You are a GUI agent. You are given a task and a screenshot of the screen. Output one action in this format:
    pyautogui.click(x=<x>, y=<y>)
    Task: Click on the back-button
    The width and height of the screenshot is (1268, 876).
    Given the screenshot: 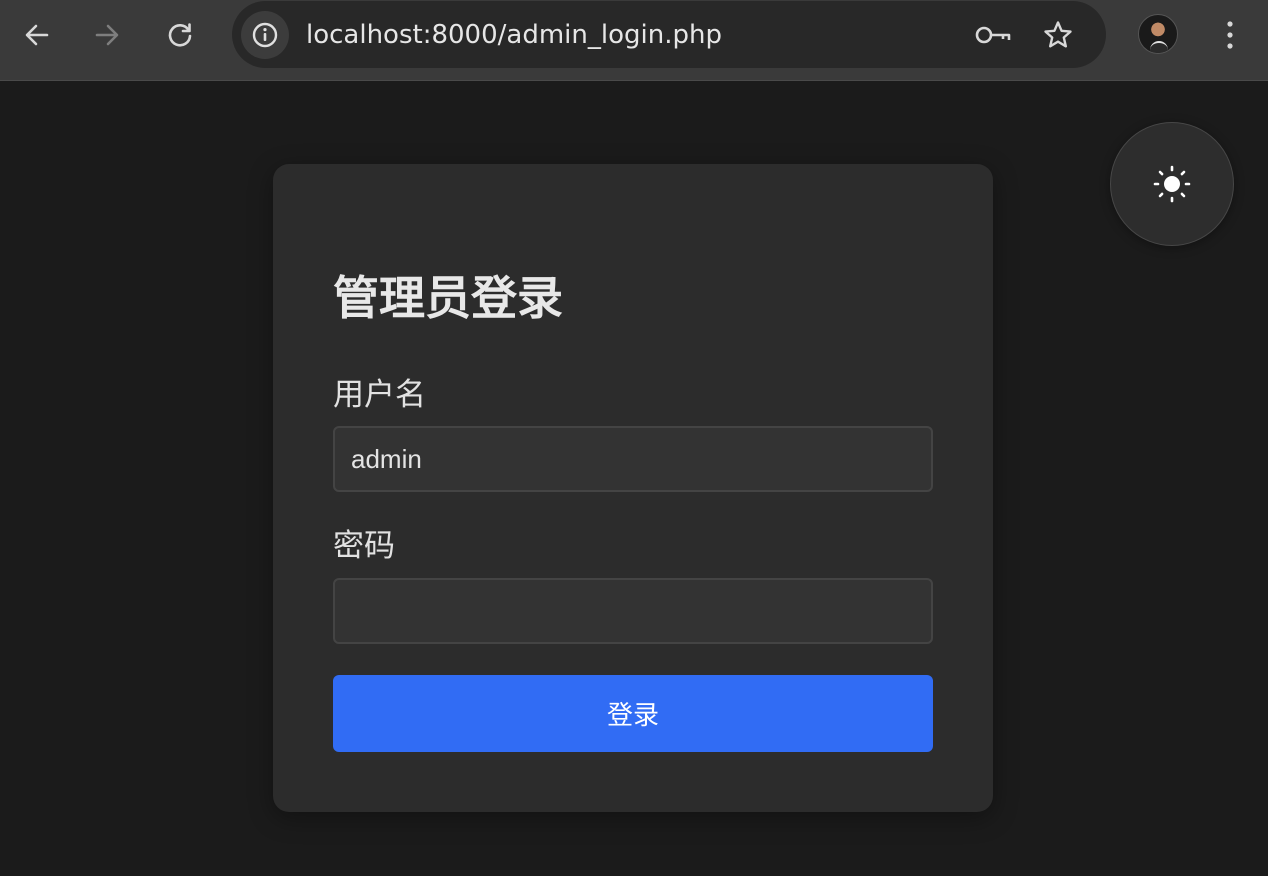 What is the action you would take?
    pyautogui.click(x=37, y=35)
    